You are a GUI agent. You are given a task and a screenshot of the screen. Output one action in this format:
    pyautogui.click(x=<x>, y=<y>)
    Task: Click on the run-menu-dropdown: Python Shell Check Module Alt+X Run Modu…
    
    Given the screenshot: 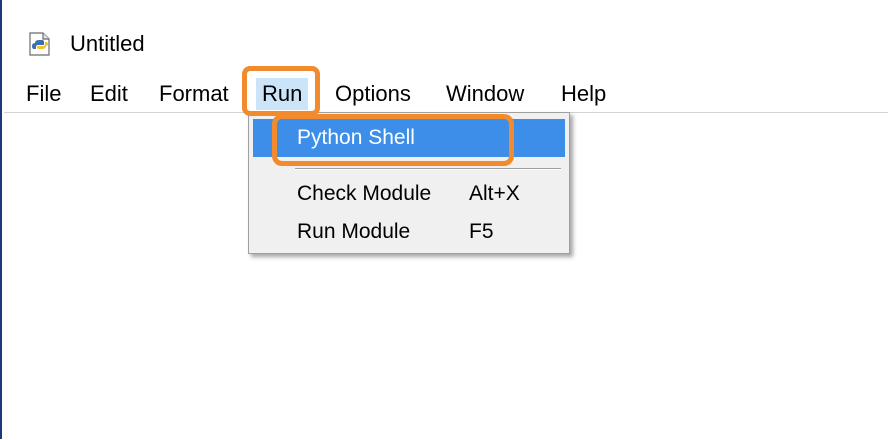 What is the action you would take?
    pyautogui.click(x=409, y=183)
    